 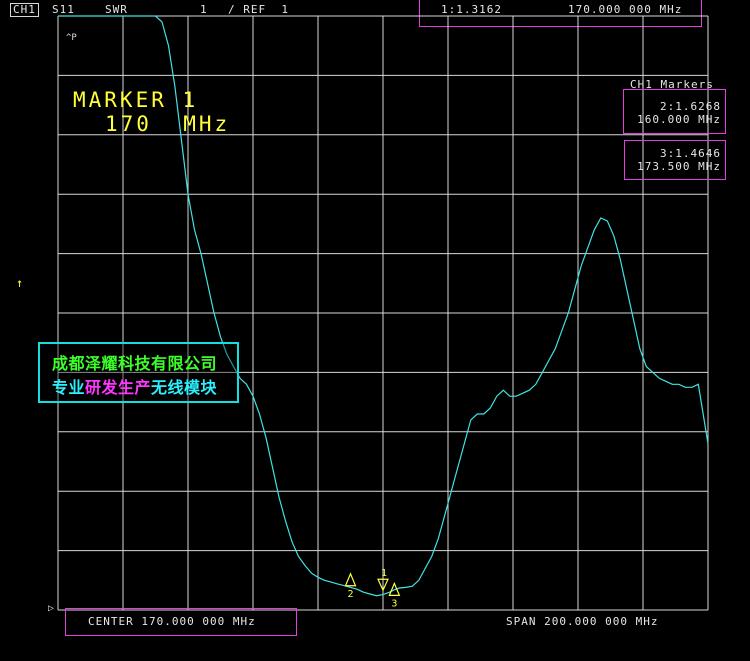 I want to click on span-frequency: SPAN 200.000 000 MHz, so click(x=582, y=621).